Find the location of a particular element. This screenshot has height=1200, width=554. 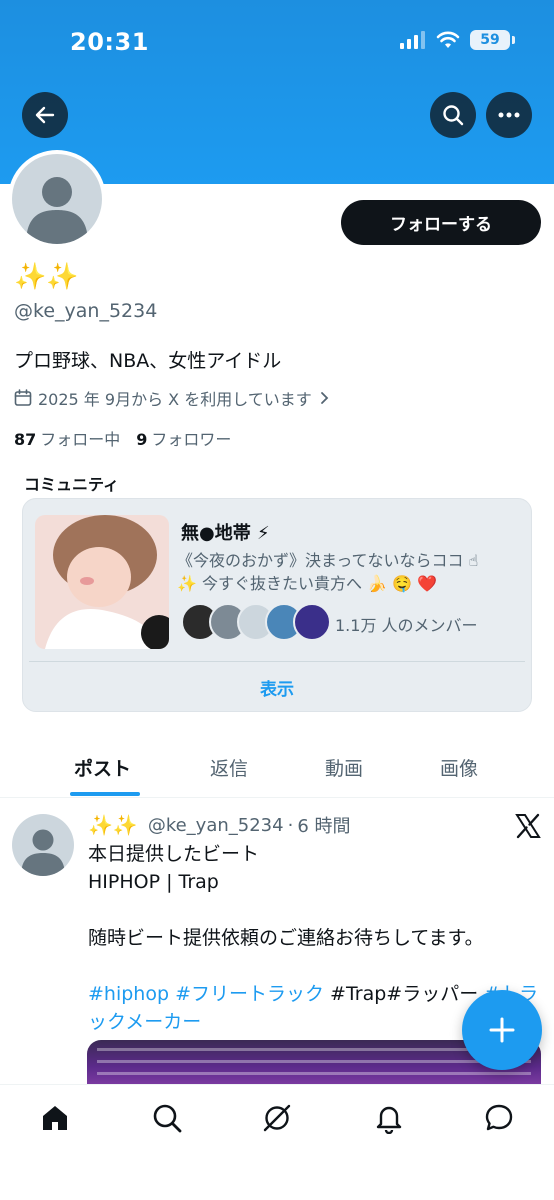

followers-link: 9 フォロワー is located at coordinates (183, 438).